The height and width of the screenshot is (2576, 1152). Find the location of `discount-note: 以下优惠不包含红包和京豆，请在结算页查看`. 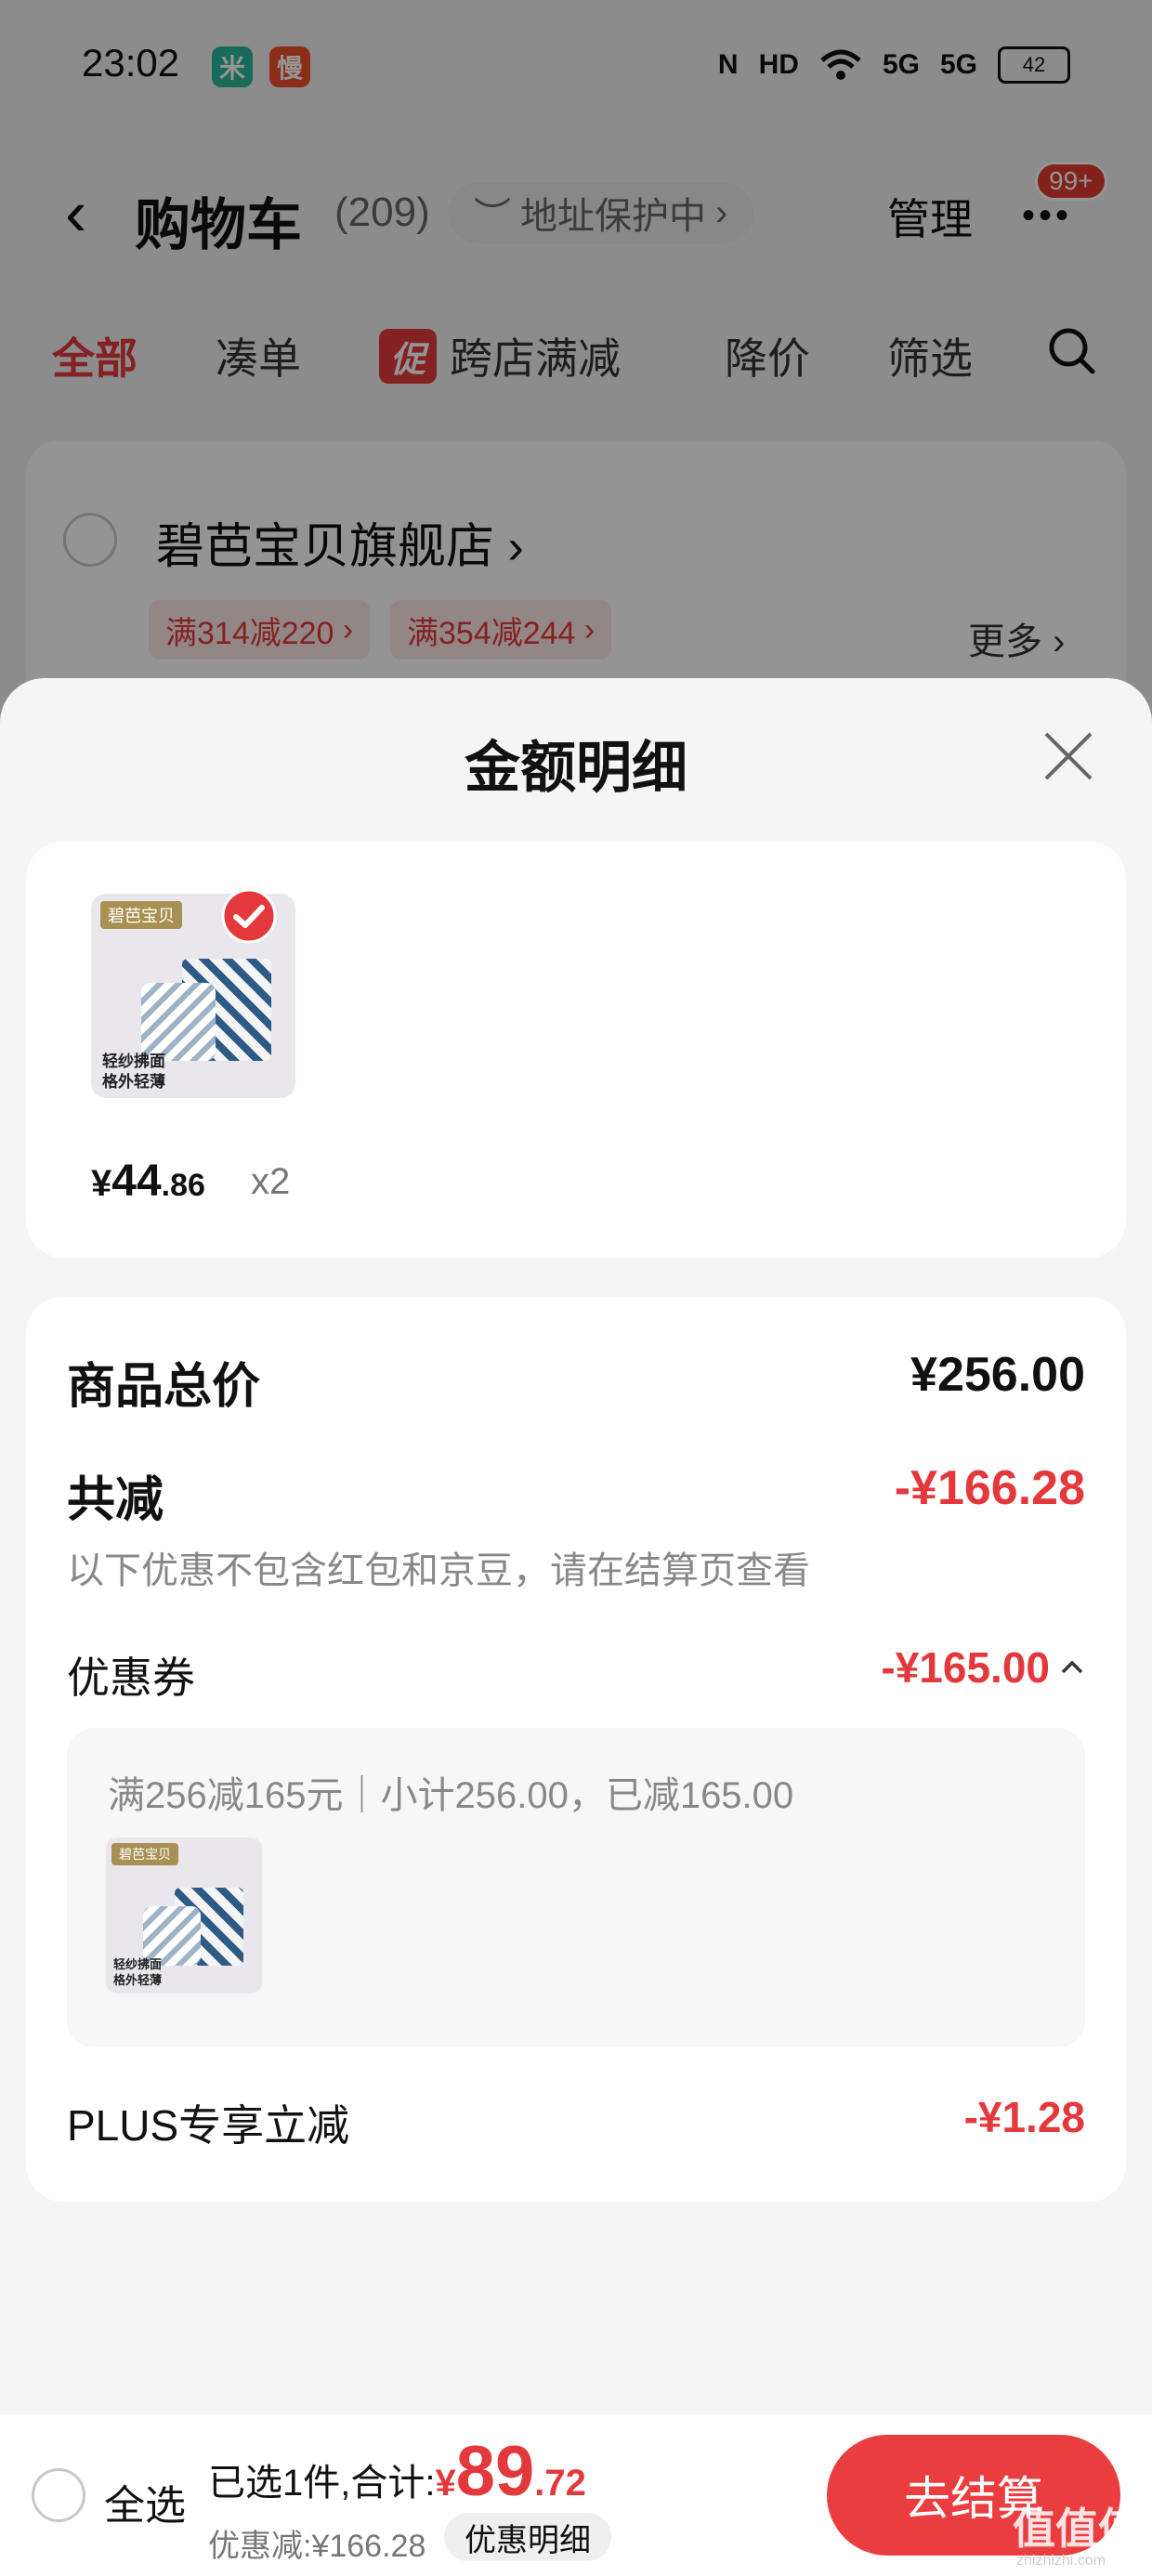

discount-note: 以下优惠不包含红包和京豆，请在结算页查看 is located at coordinates (438, 1570).